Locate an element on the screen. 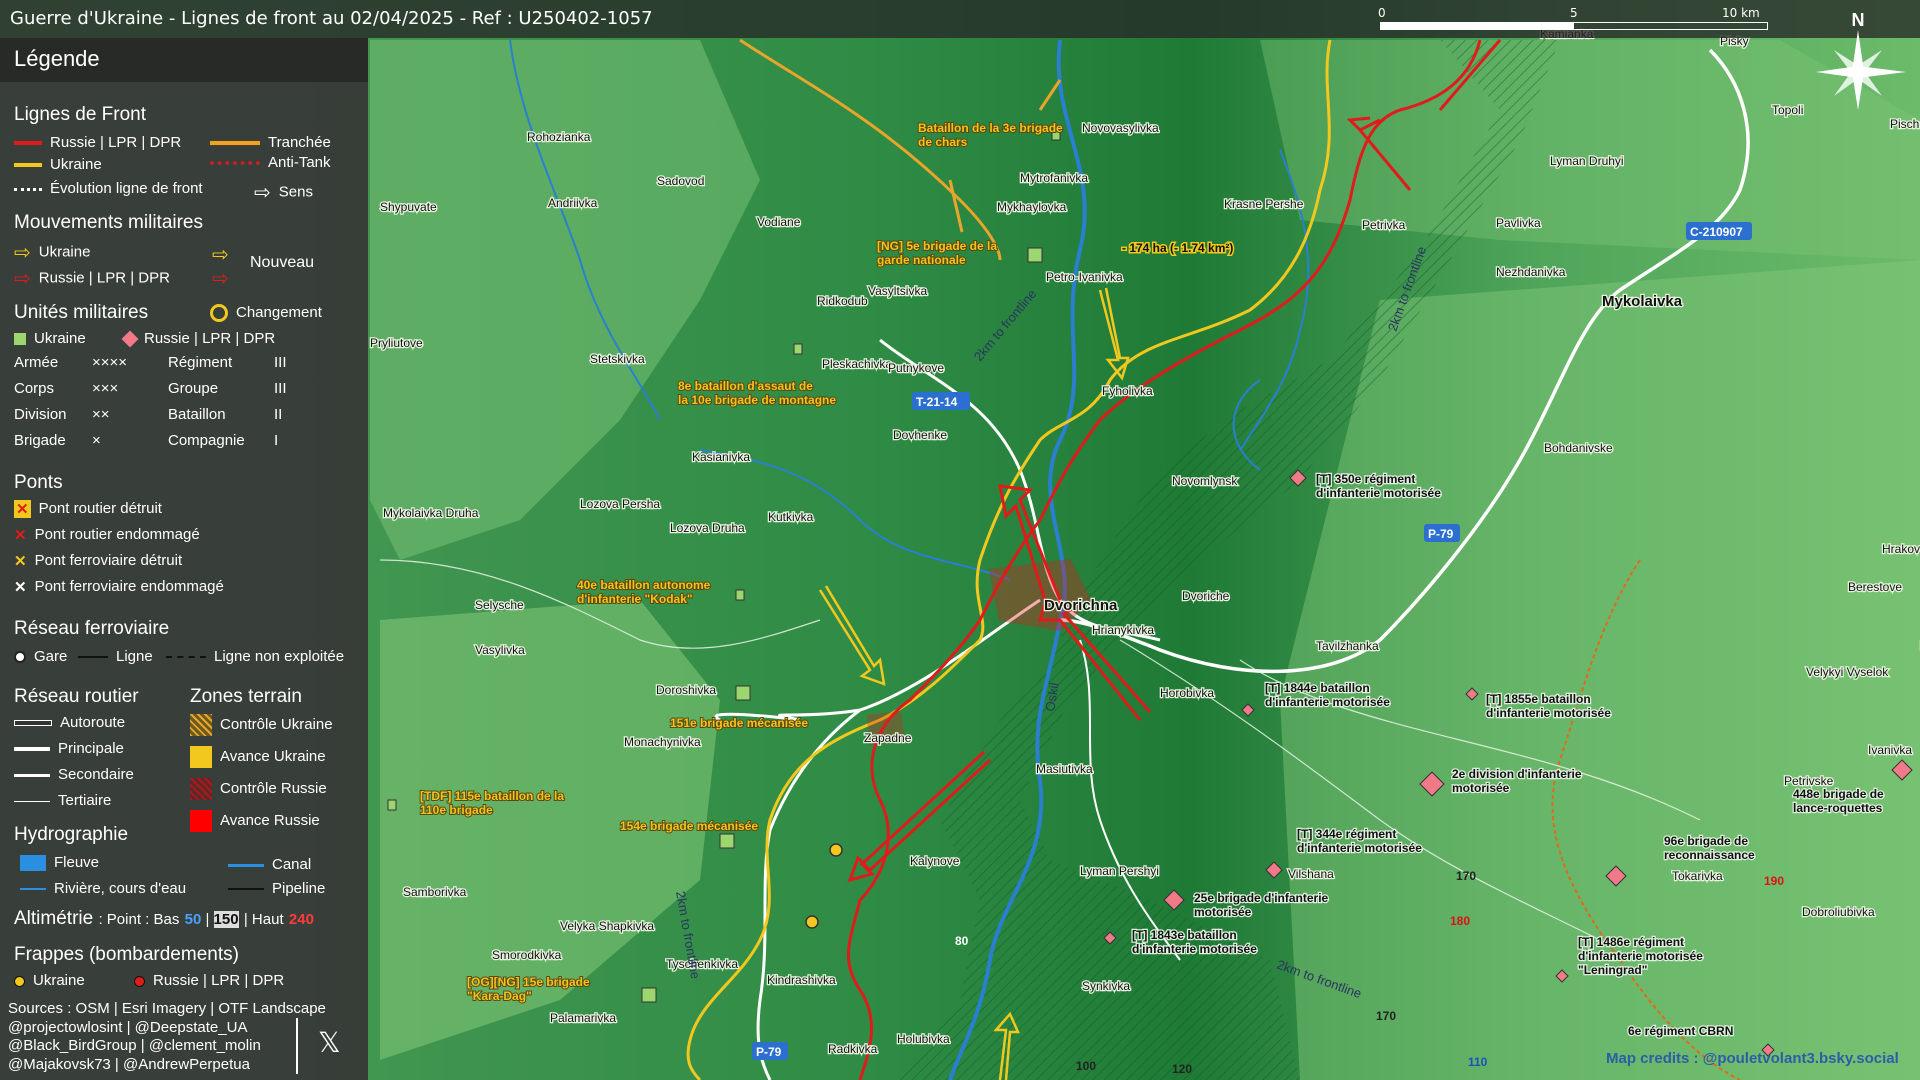 The height and width of the screenshot is (1080, 1920). place-label-51: Kalynove is located at coordinates (935, 861).